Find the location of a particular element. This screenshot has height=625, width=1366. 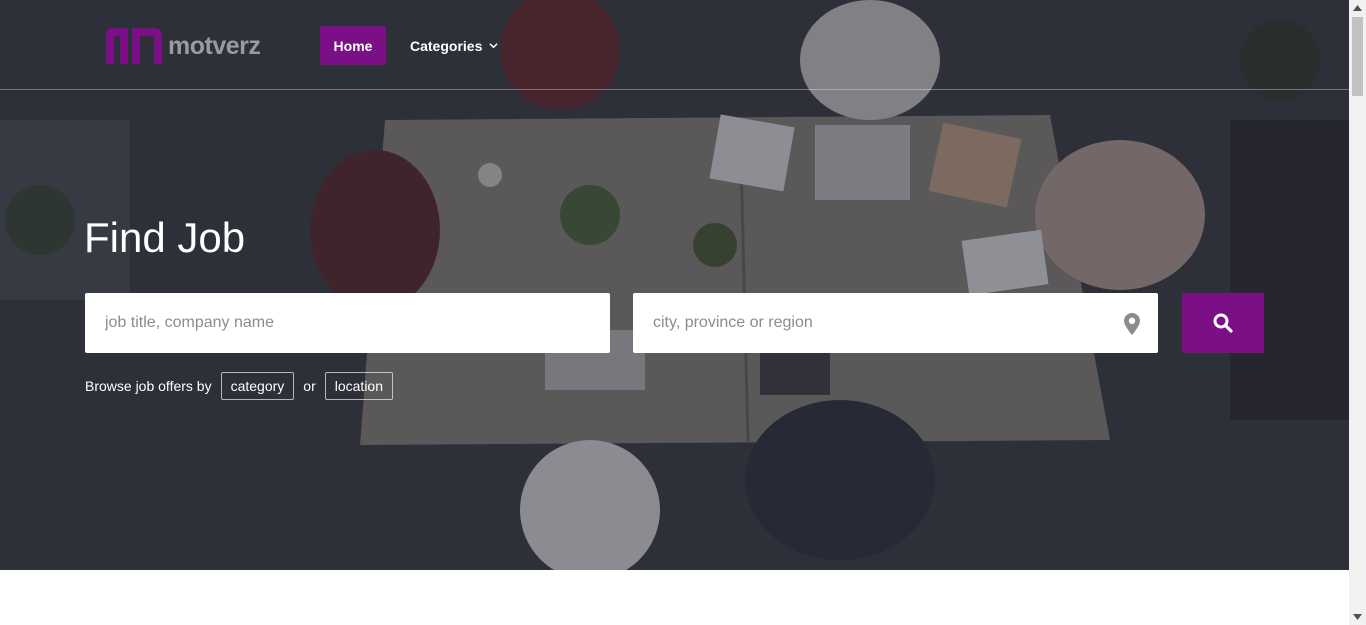

nav-categories-menu: Categories is located at coordinates (454, 45).